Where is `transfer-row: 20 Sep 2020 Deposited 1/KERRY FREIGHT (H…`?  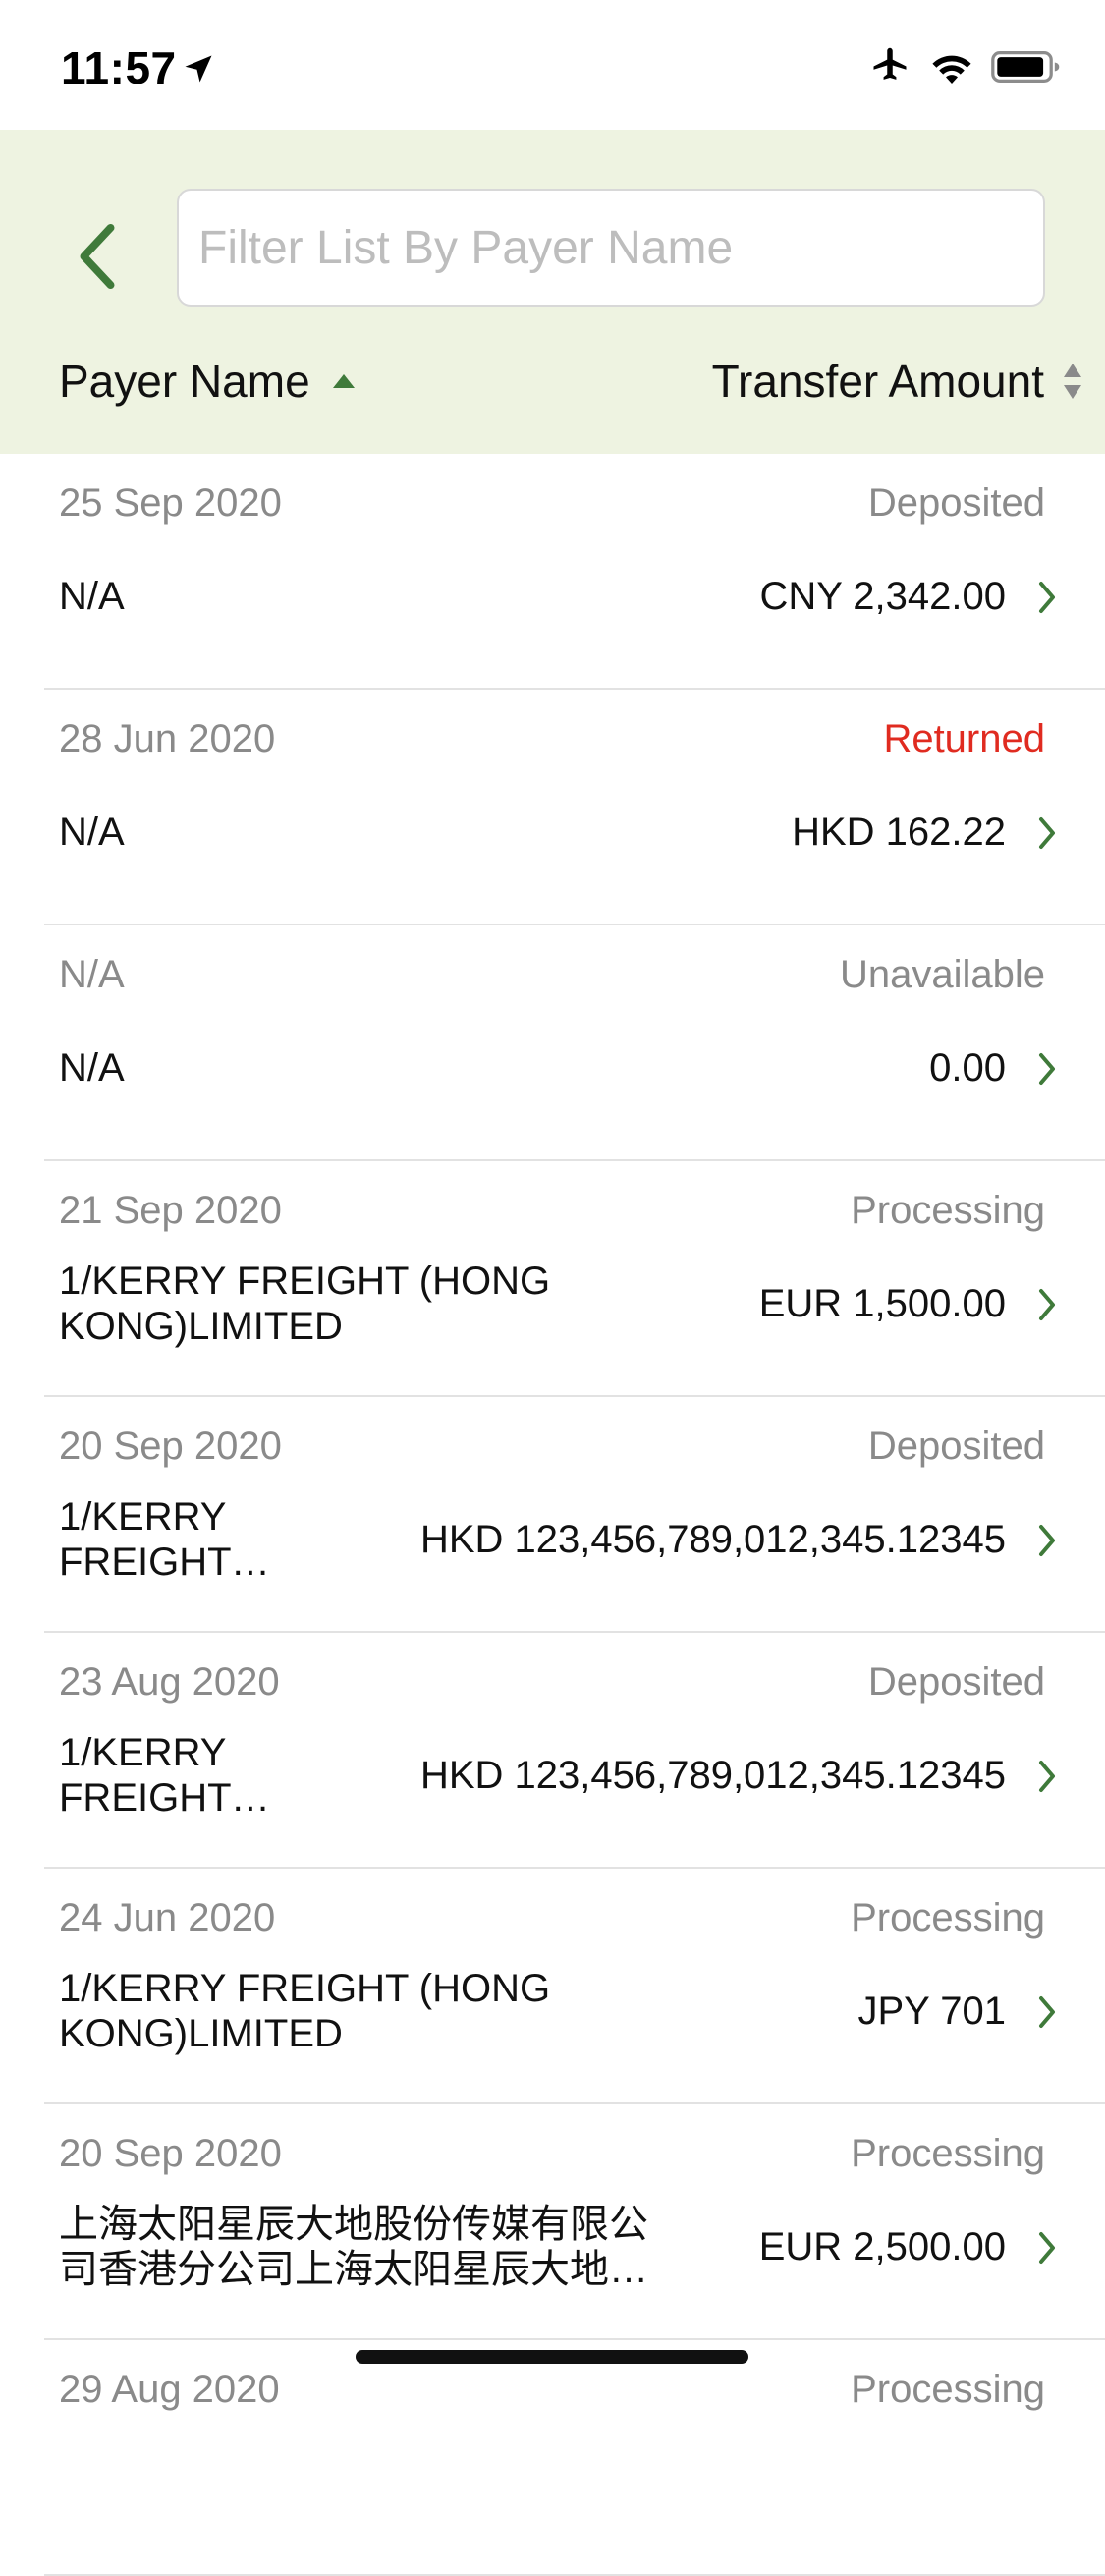 transfer-row: 20 Sep 2020 Deposited 1/KERRY FREIGHT (H… is located at coordinates (574, 1515).